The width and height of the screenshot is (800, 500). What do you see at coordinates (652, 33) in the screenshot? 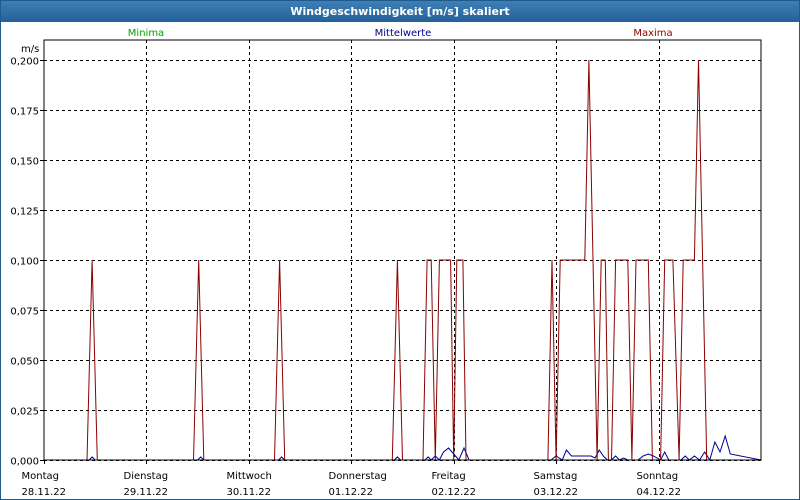
I see `legend-maxima: Maxima` at bounding box center [652, 33].